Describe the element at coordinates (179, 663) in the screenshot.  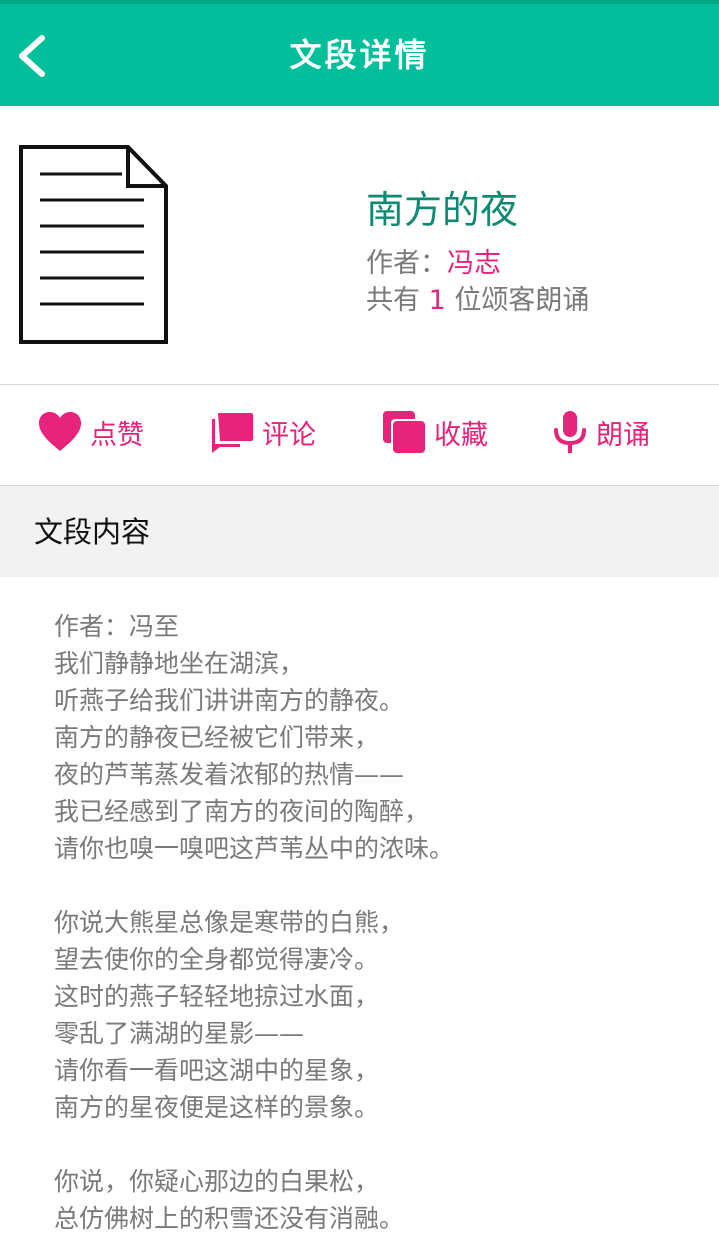
I see `content-line: 我们静静地坐在湖滨，` at that location.